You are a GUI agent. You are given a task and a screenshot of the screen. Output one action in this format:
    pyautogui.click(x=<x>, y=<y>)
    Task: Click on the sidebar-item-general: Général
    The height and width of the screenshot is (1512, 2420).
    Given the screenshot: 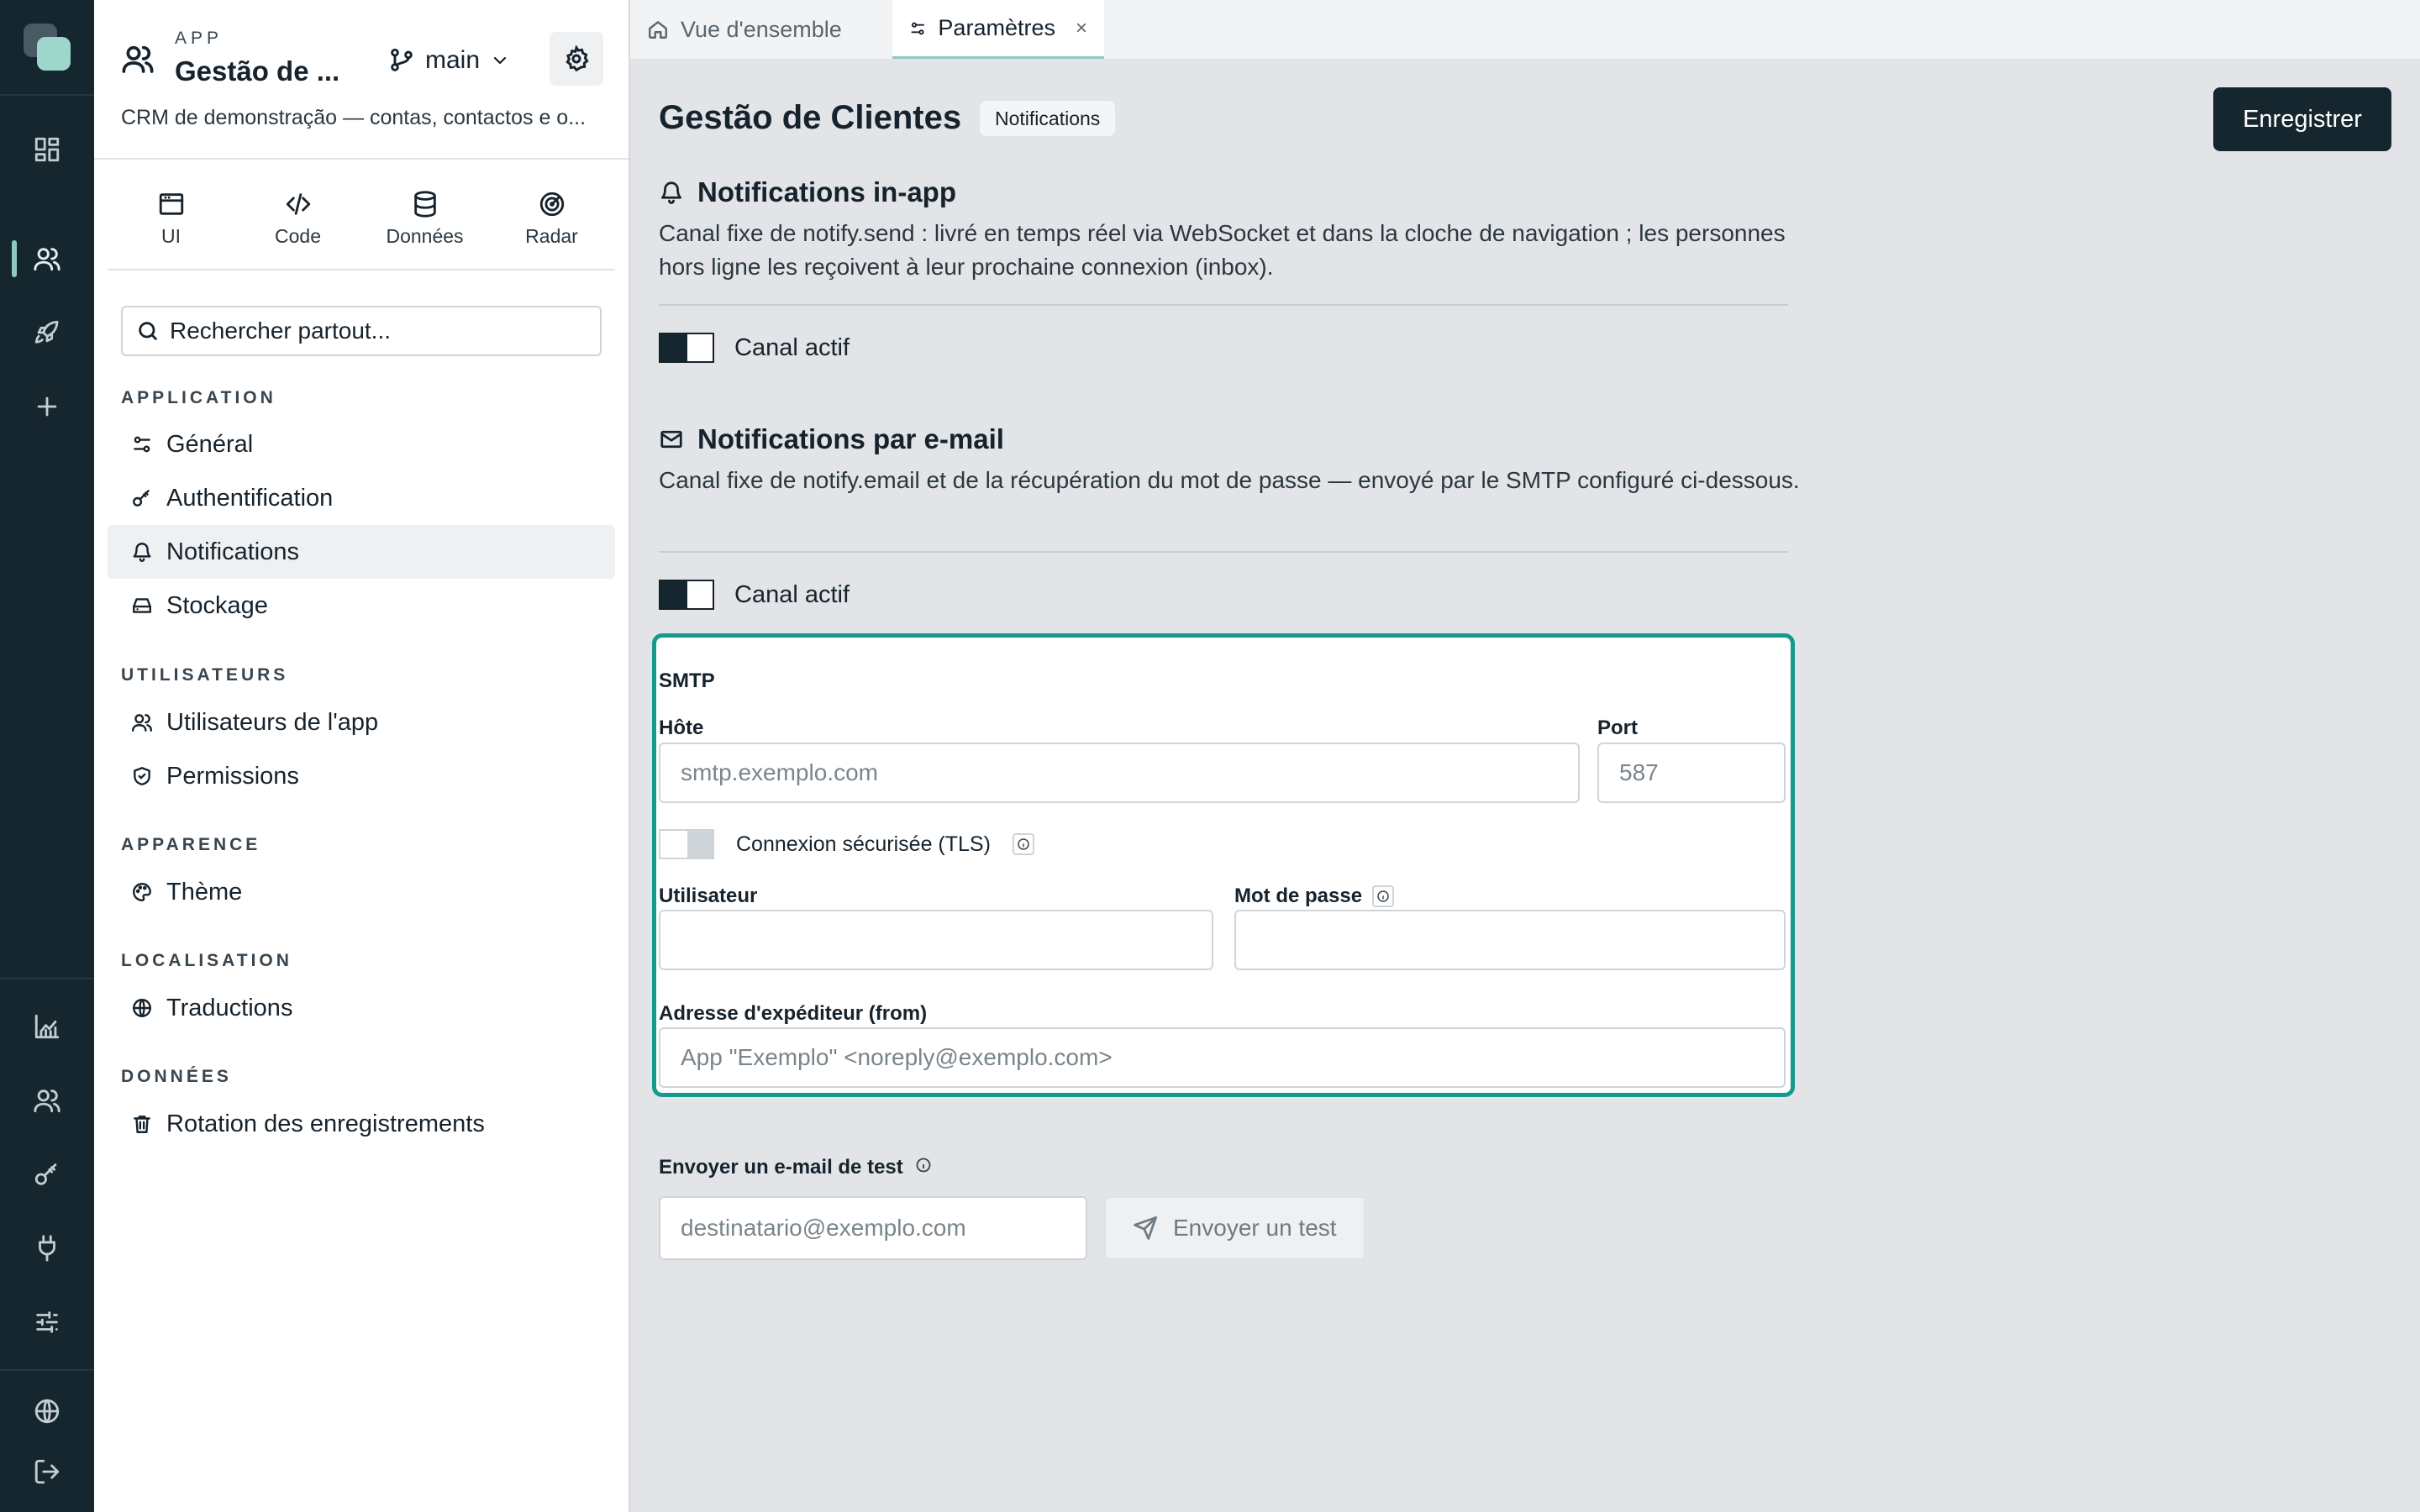 What is the action you would take?
    pyautogui.click(x=361, y=444)
    